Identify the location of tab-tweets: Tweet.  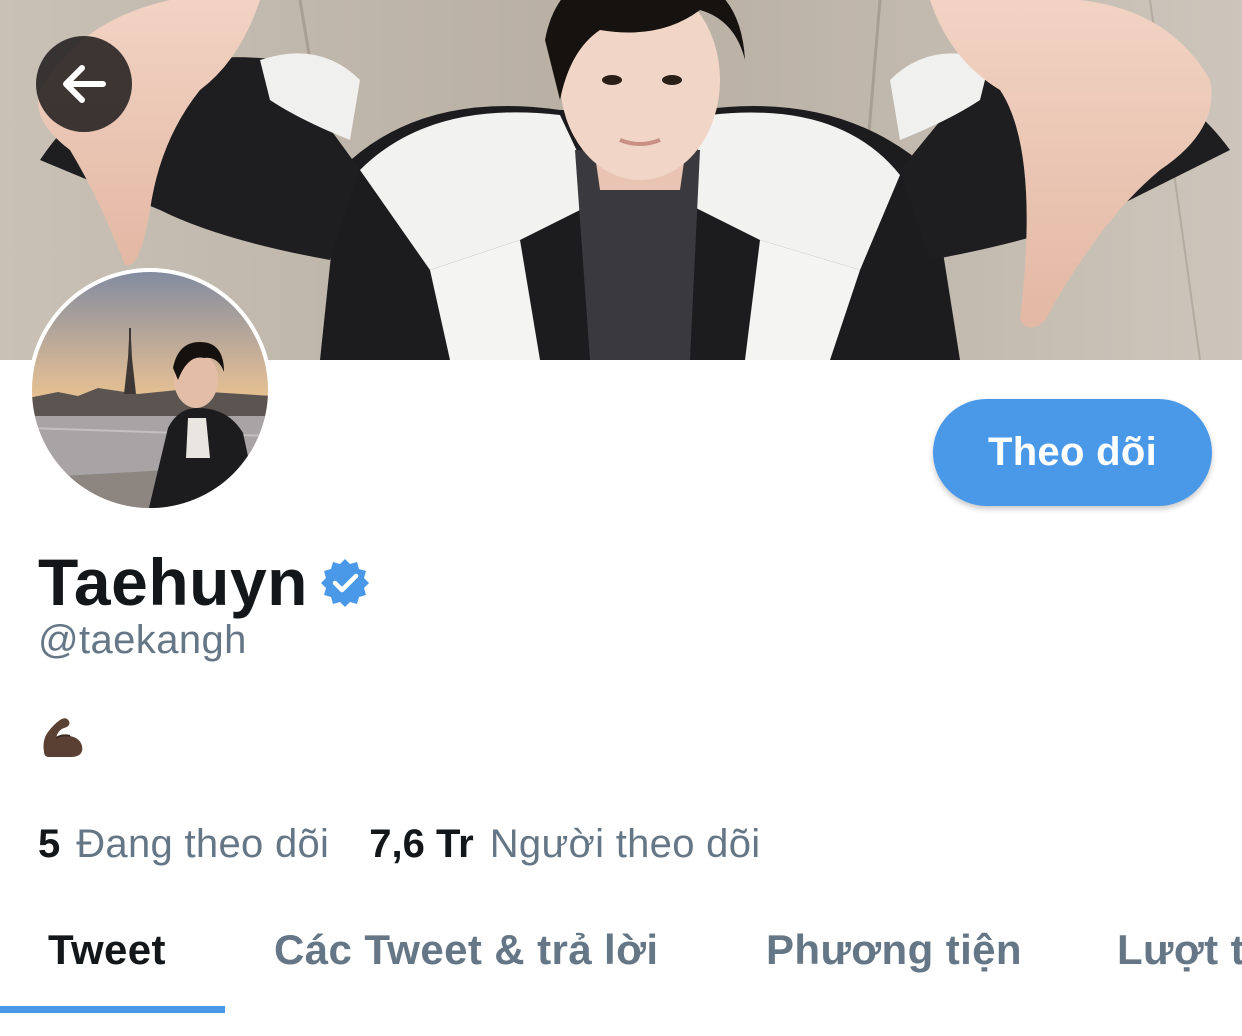
(107, 950).